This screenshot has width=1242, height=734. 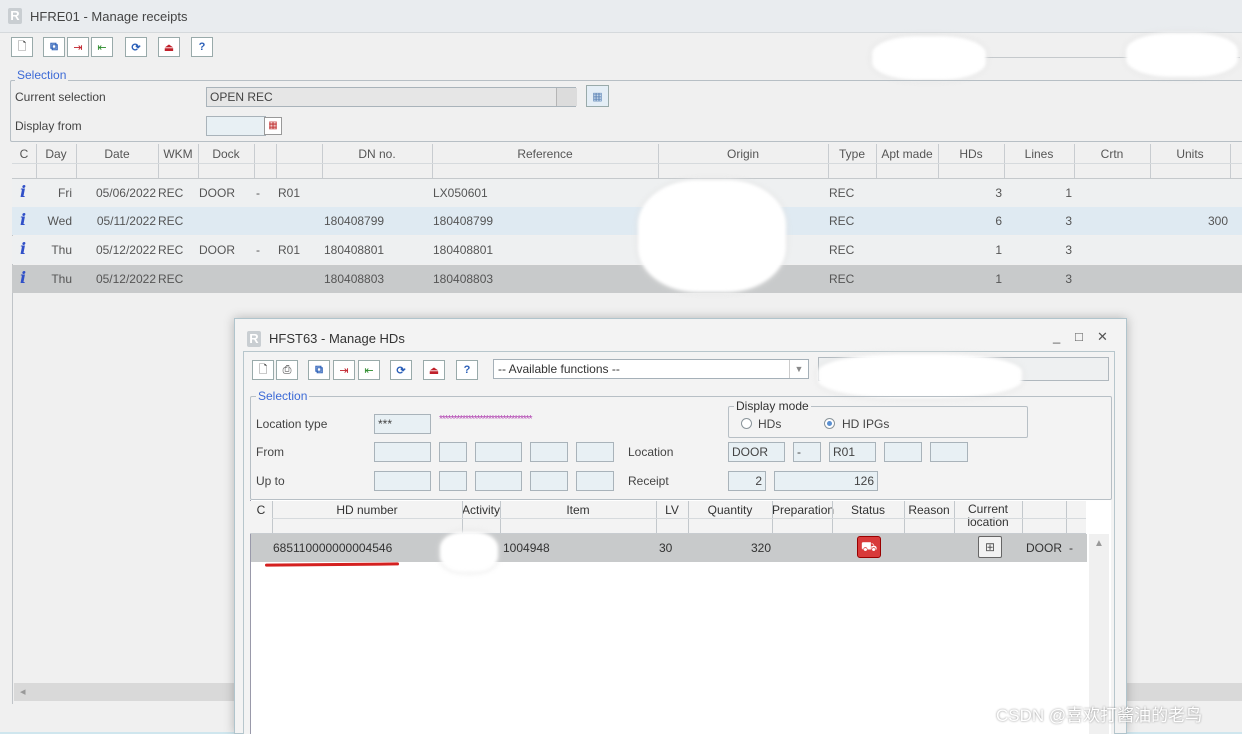 I want to click on col-header-origin: Origin, so click(x=743, y=154).